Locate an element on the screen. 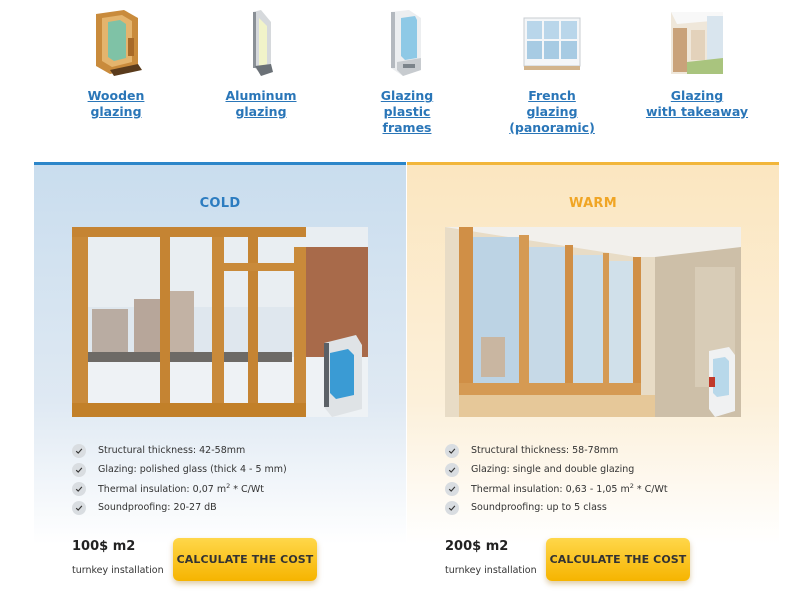 The image size is (800, 596). plastic-frame-icon is located at coordinates (407, 43).